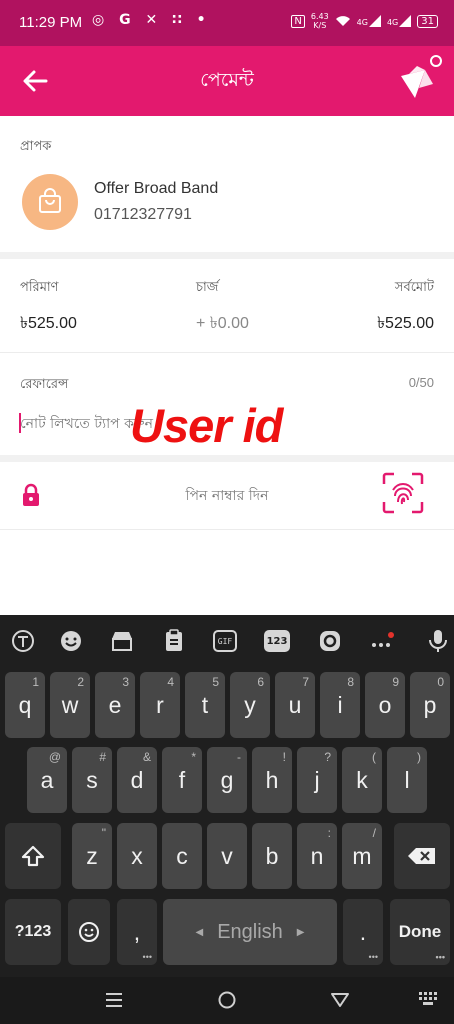 This screenshot has height=1024, width=454. Describe the element at coordinates (182, 856) in the screenshot. I see `key-c: c` at that location.